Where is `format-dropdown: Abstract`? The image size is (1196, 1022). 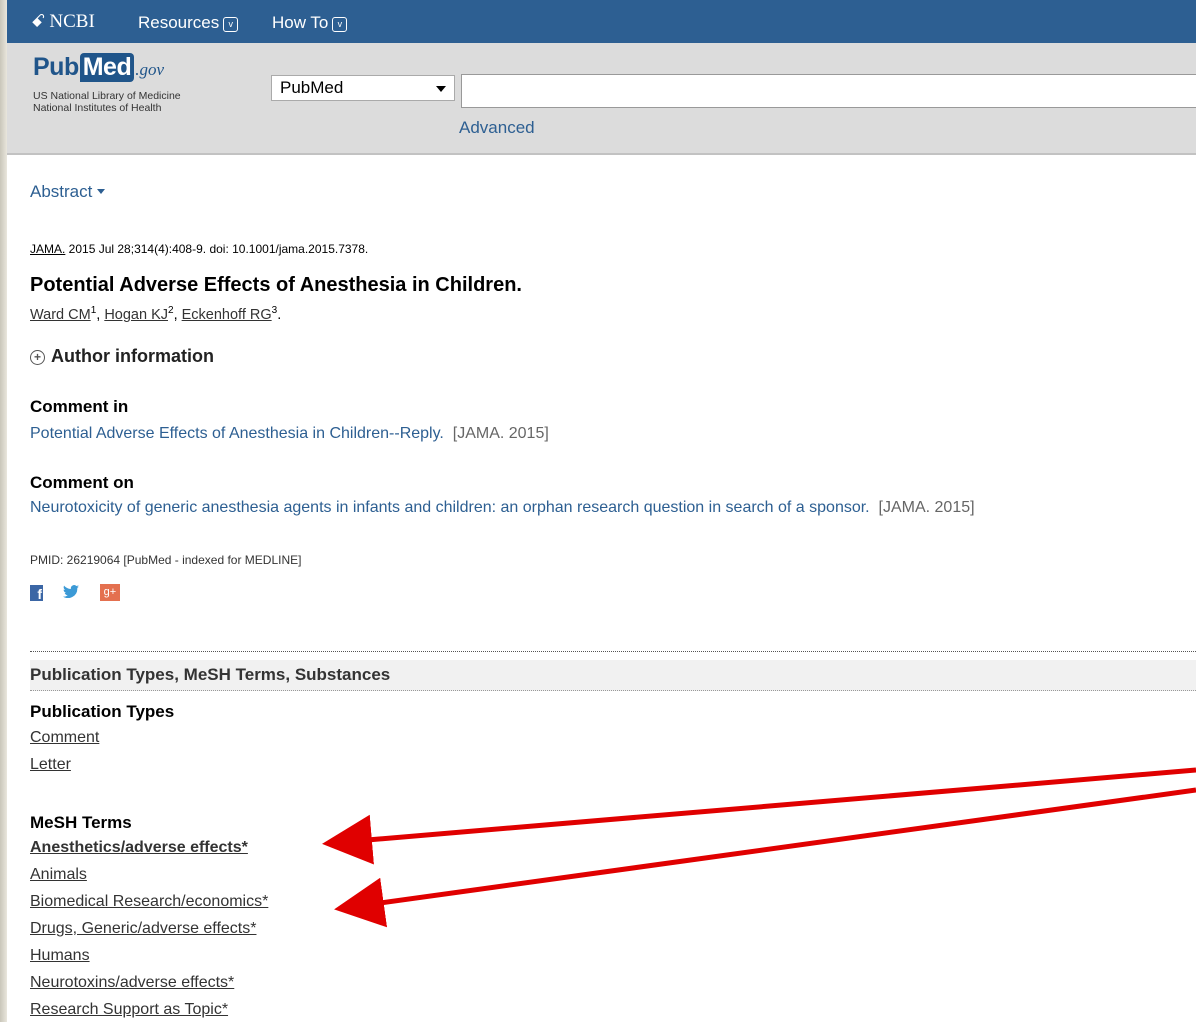 format-dropdown: Abstract is located at coordinates (68, 192).